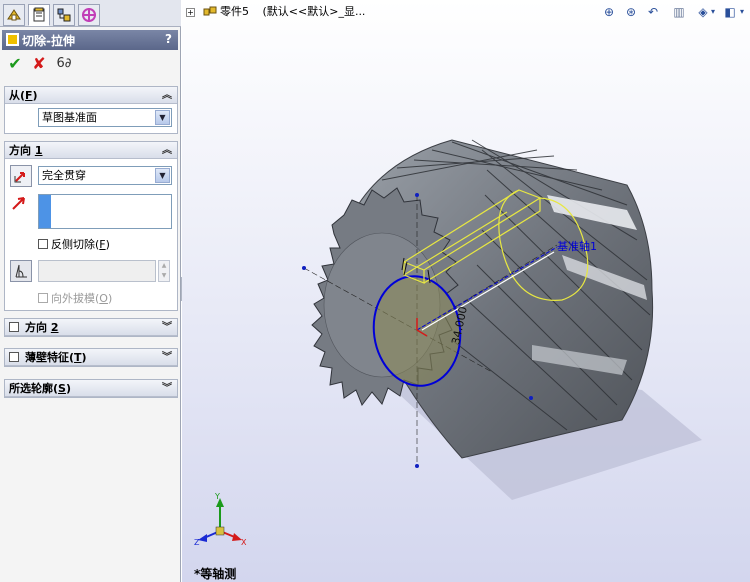 Image resolution: width=750 pixels, height=582 pixels. I want to click on draft-icon, so click(21, 271).